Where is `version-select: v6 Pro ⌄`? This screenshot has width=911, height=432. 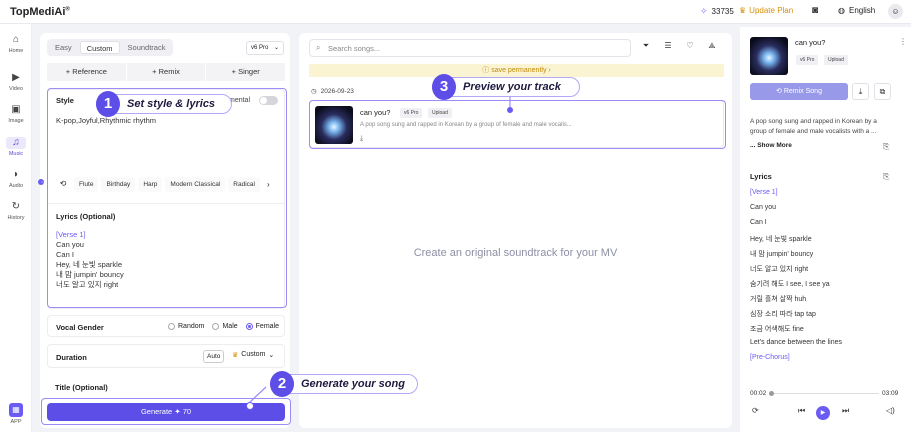
version-select: v6 Pro ⌄ is located at coordinates (265, 48).